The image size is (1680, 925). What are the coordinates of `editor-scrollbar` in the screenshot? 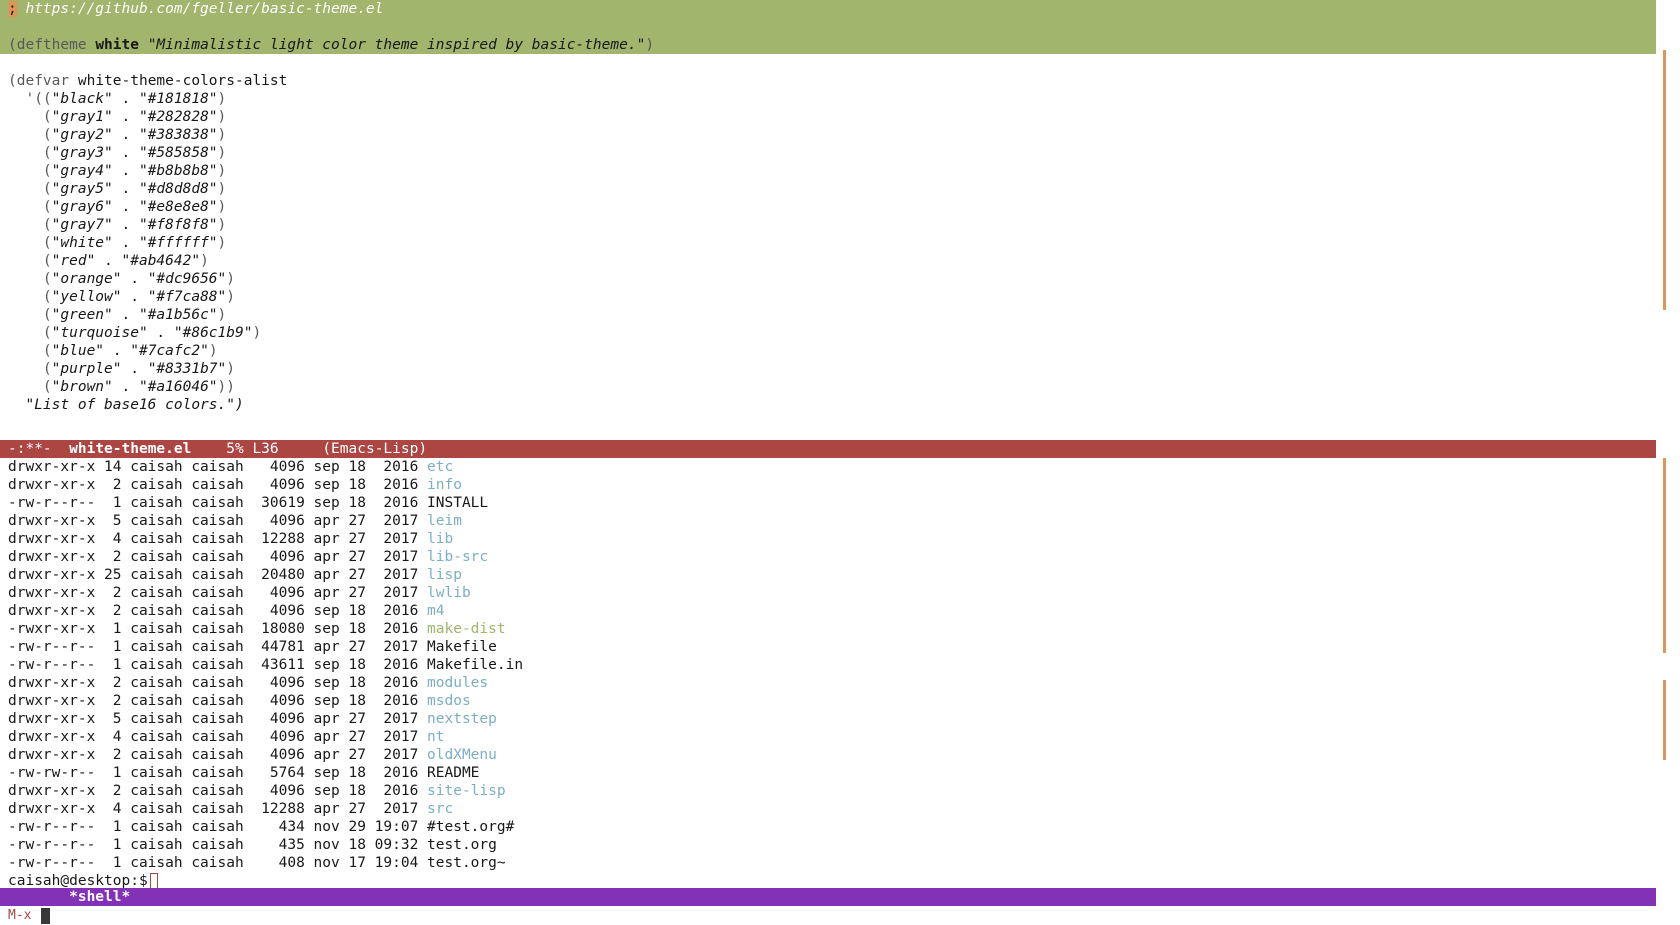 It's located at (1664, 180).